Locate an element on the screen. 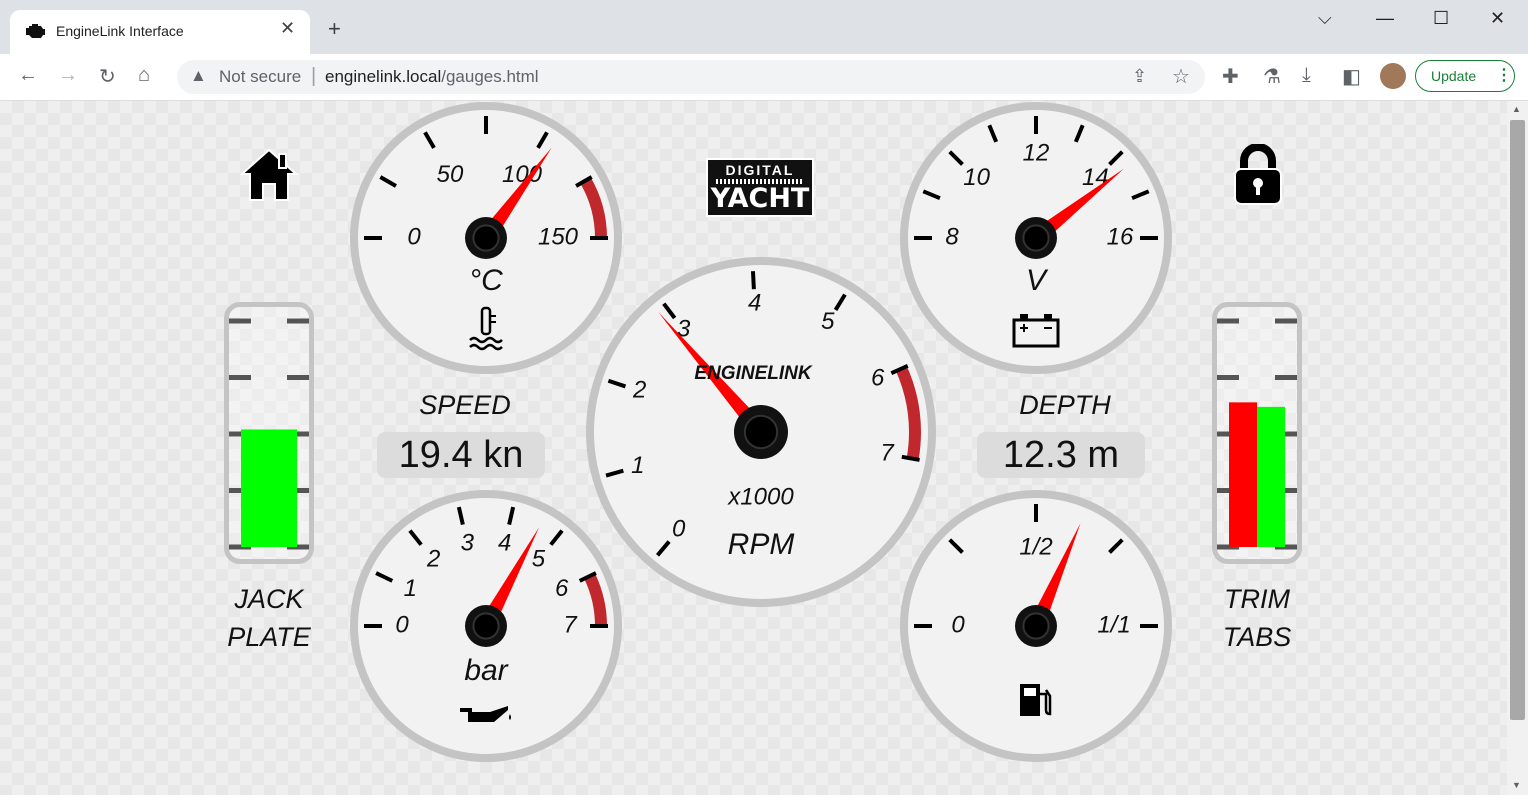 This screenshot has width=1528, height=795. unit-label: °C is located at coordinates (486, 280).